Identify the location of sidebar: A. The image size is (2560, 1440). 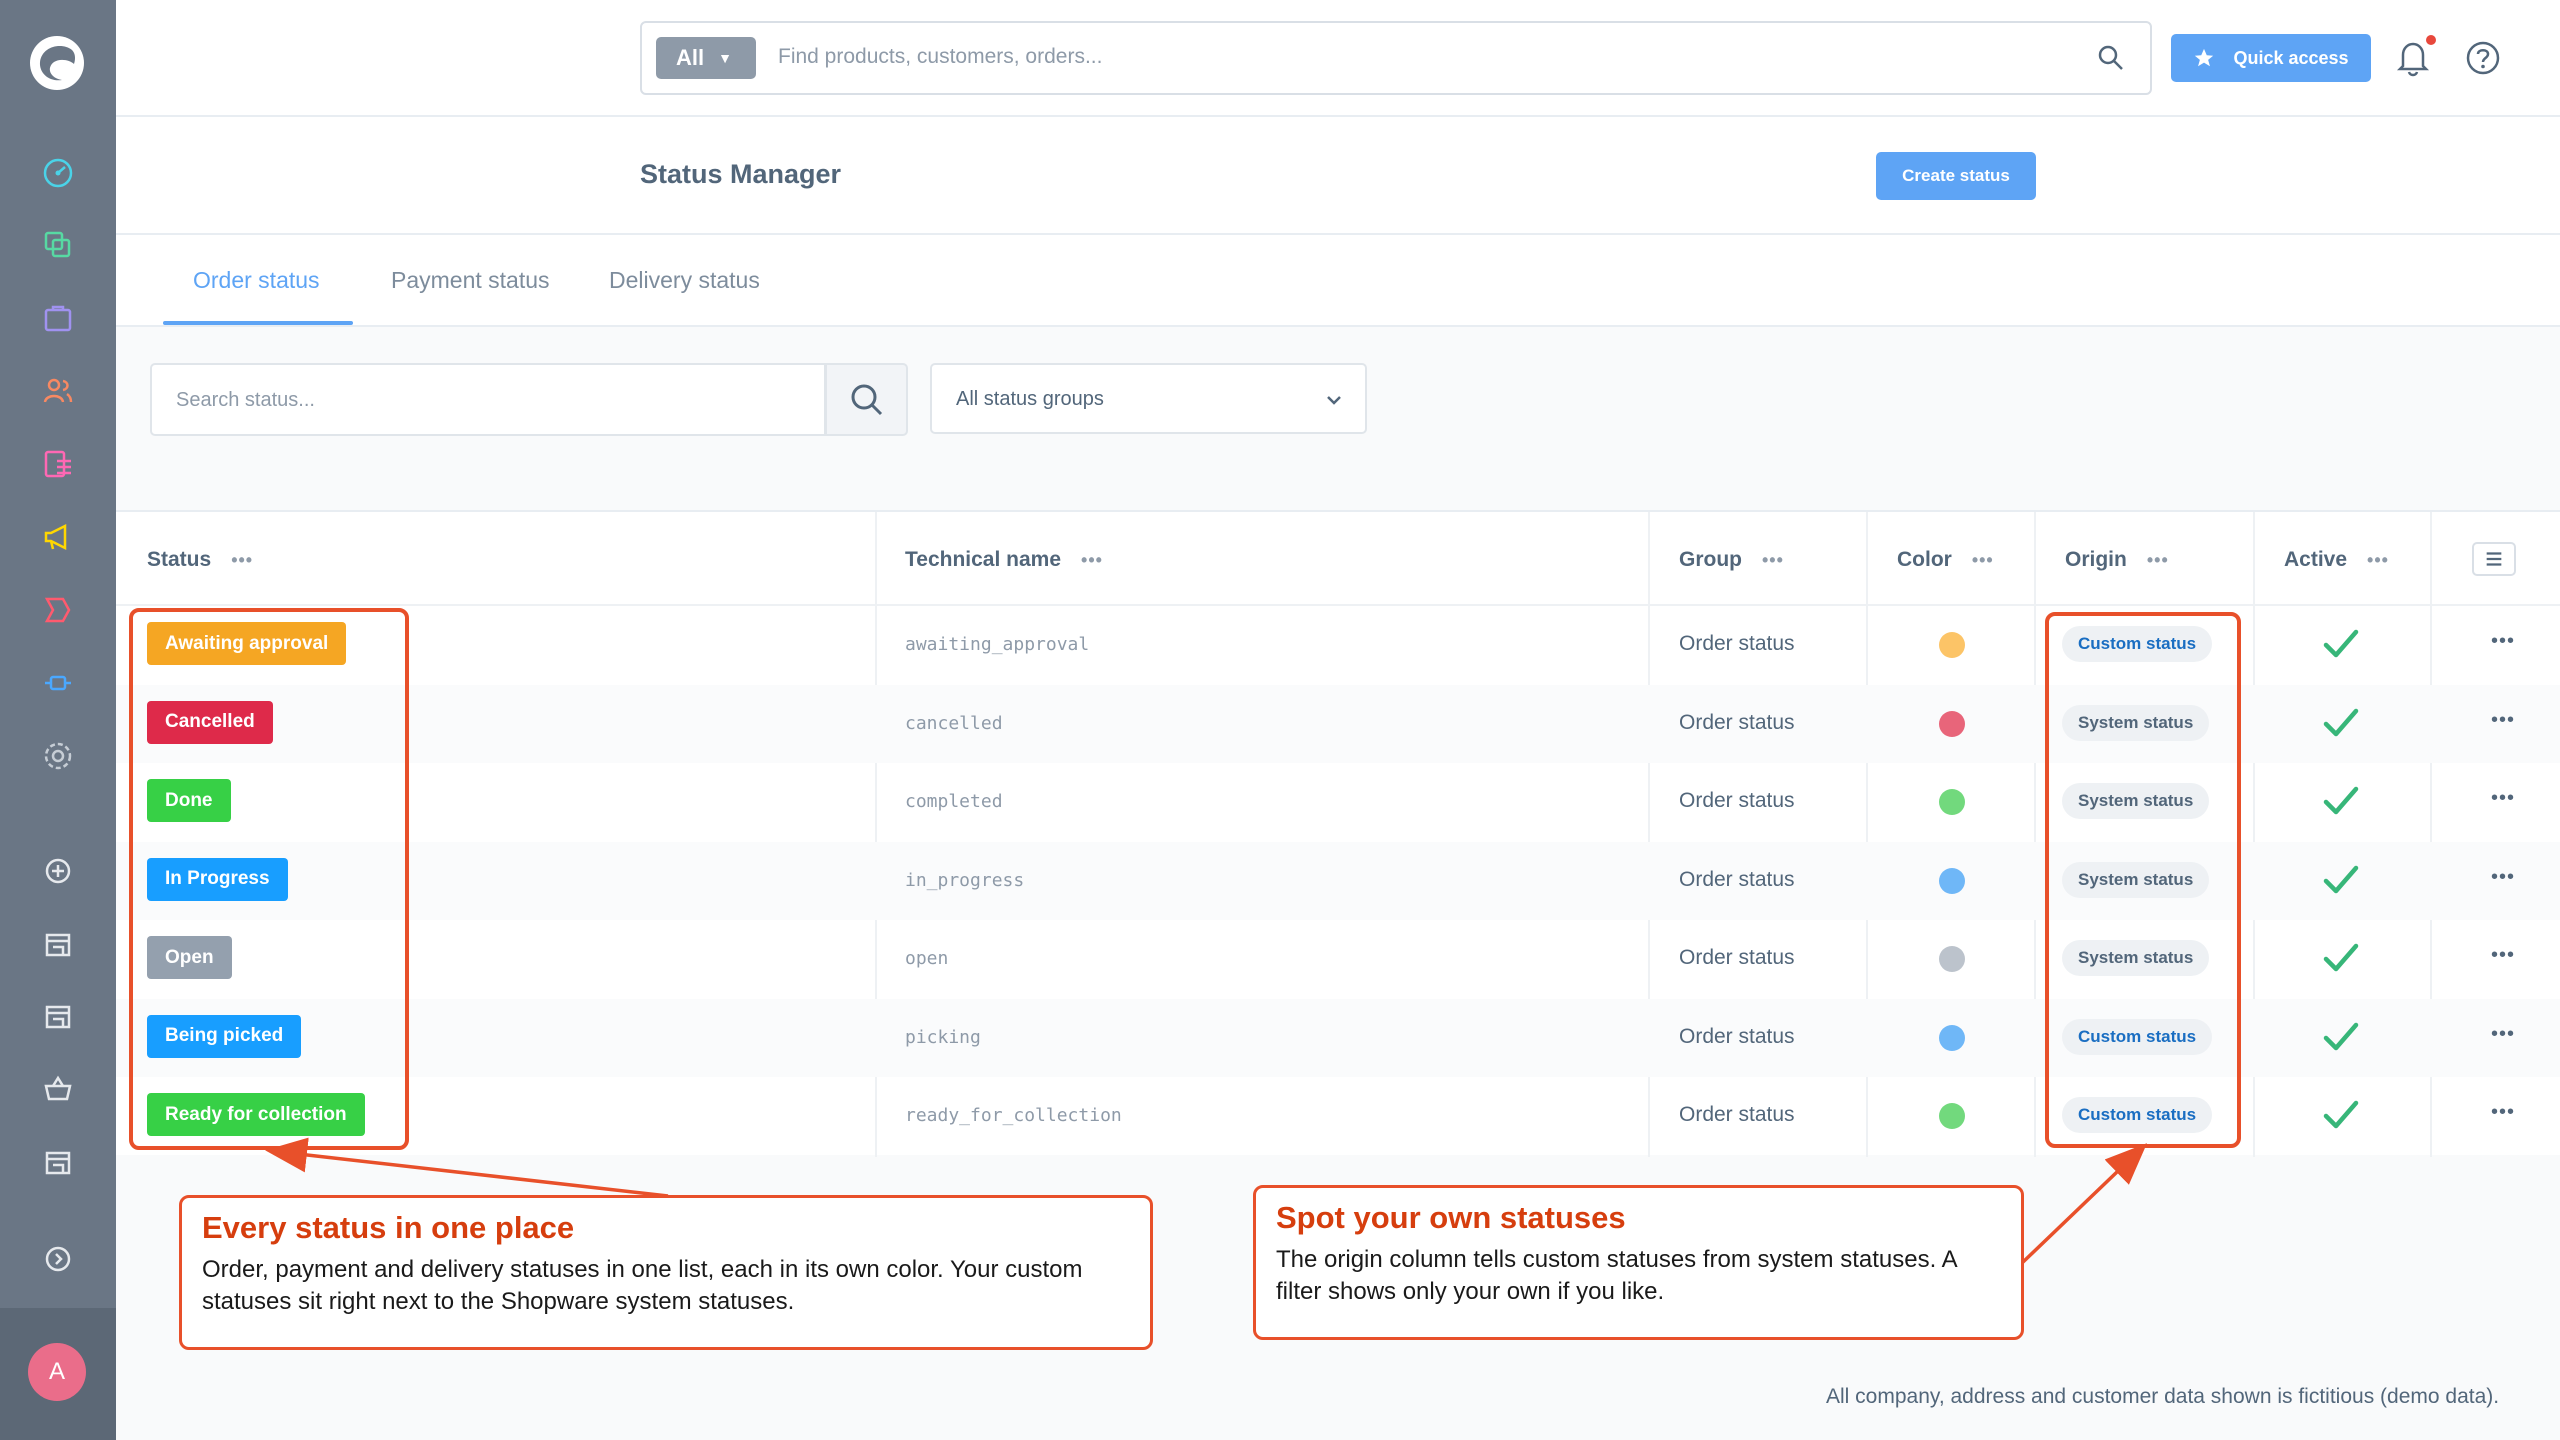
(58, 720).